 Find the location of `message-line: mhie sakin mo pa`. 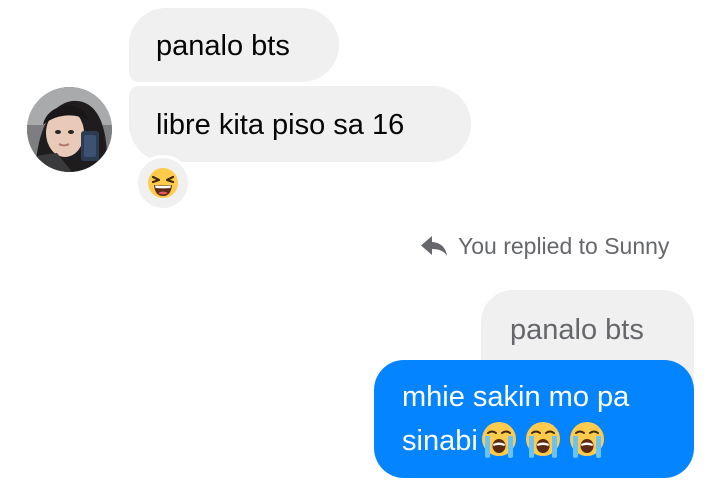

message-line: mhie sakin mo pa is located at coordinates (516, 397).